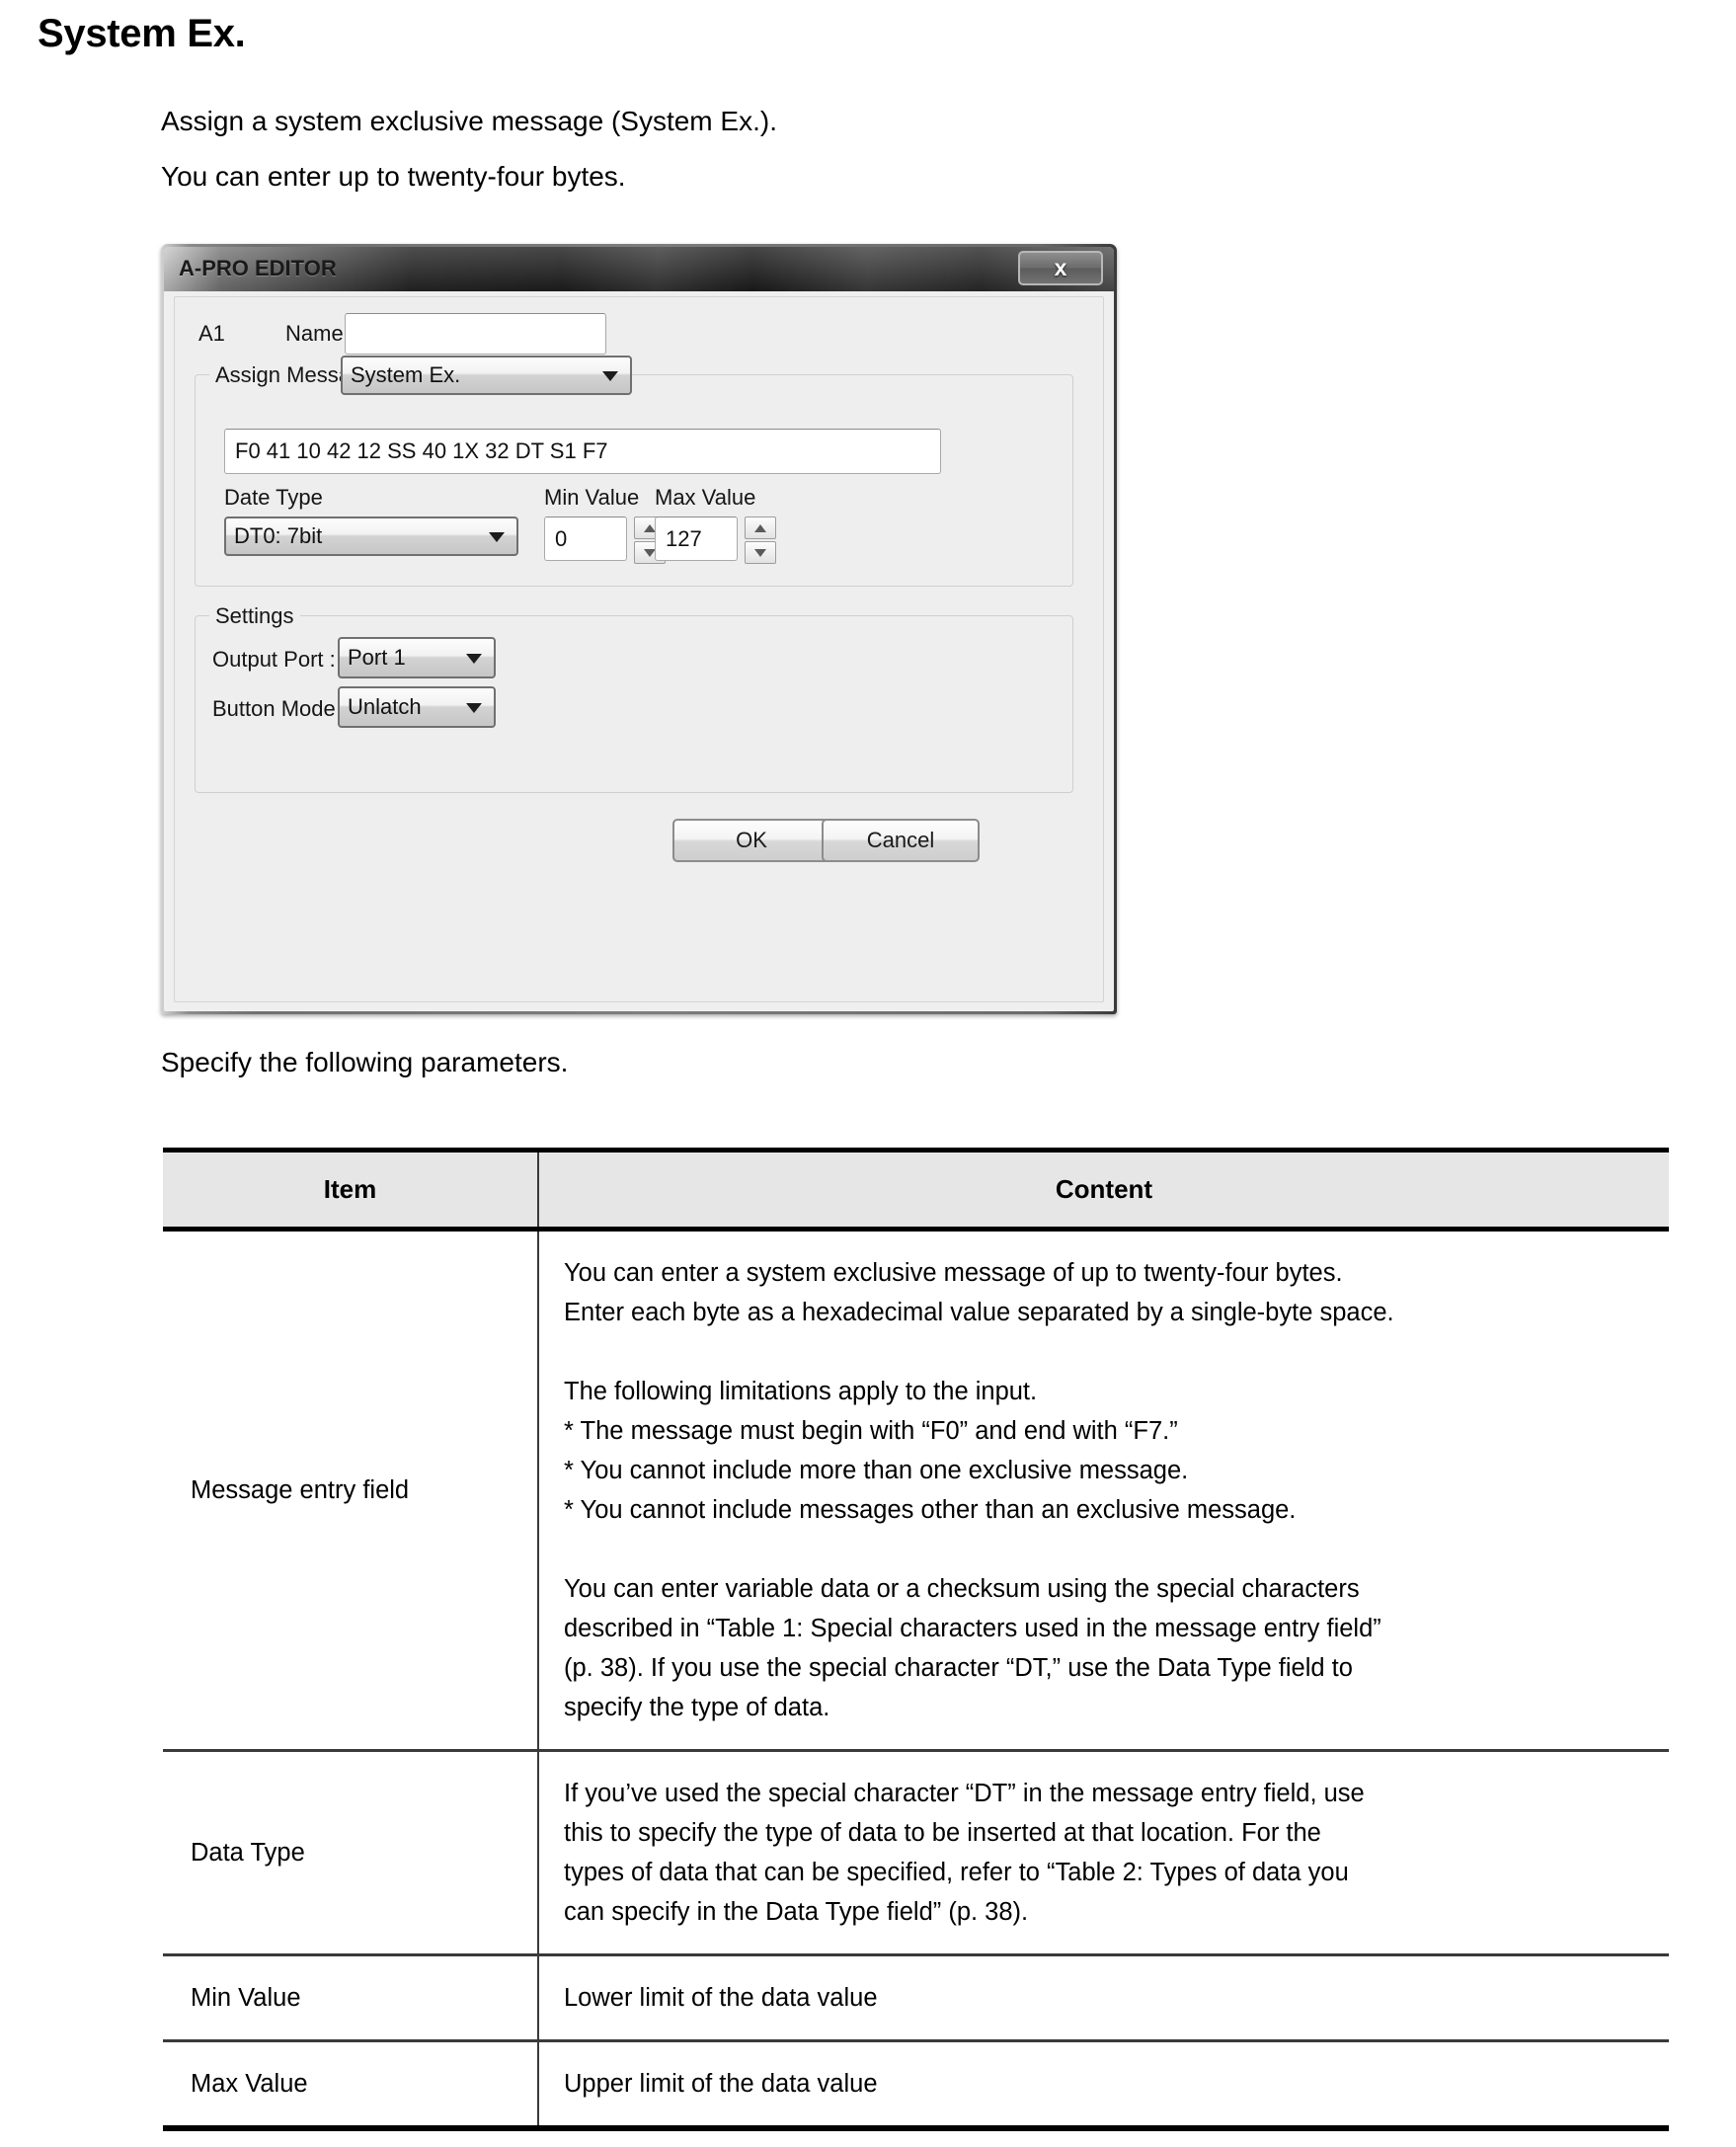 This screenshot has width=1736, height=2147. I want to click on table-row: Min Value Lower limit of the data value, so click(916, 1998).